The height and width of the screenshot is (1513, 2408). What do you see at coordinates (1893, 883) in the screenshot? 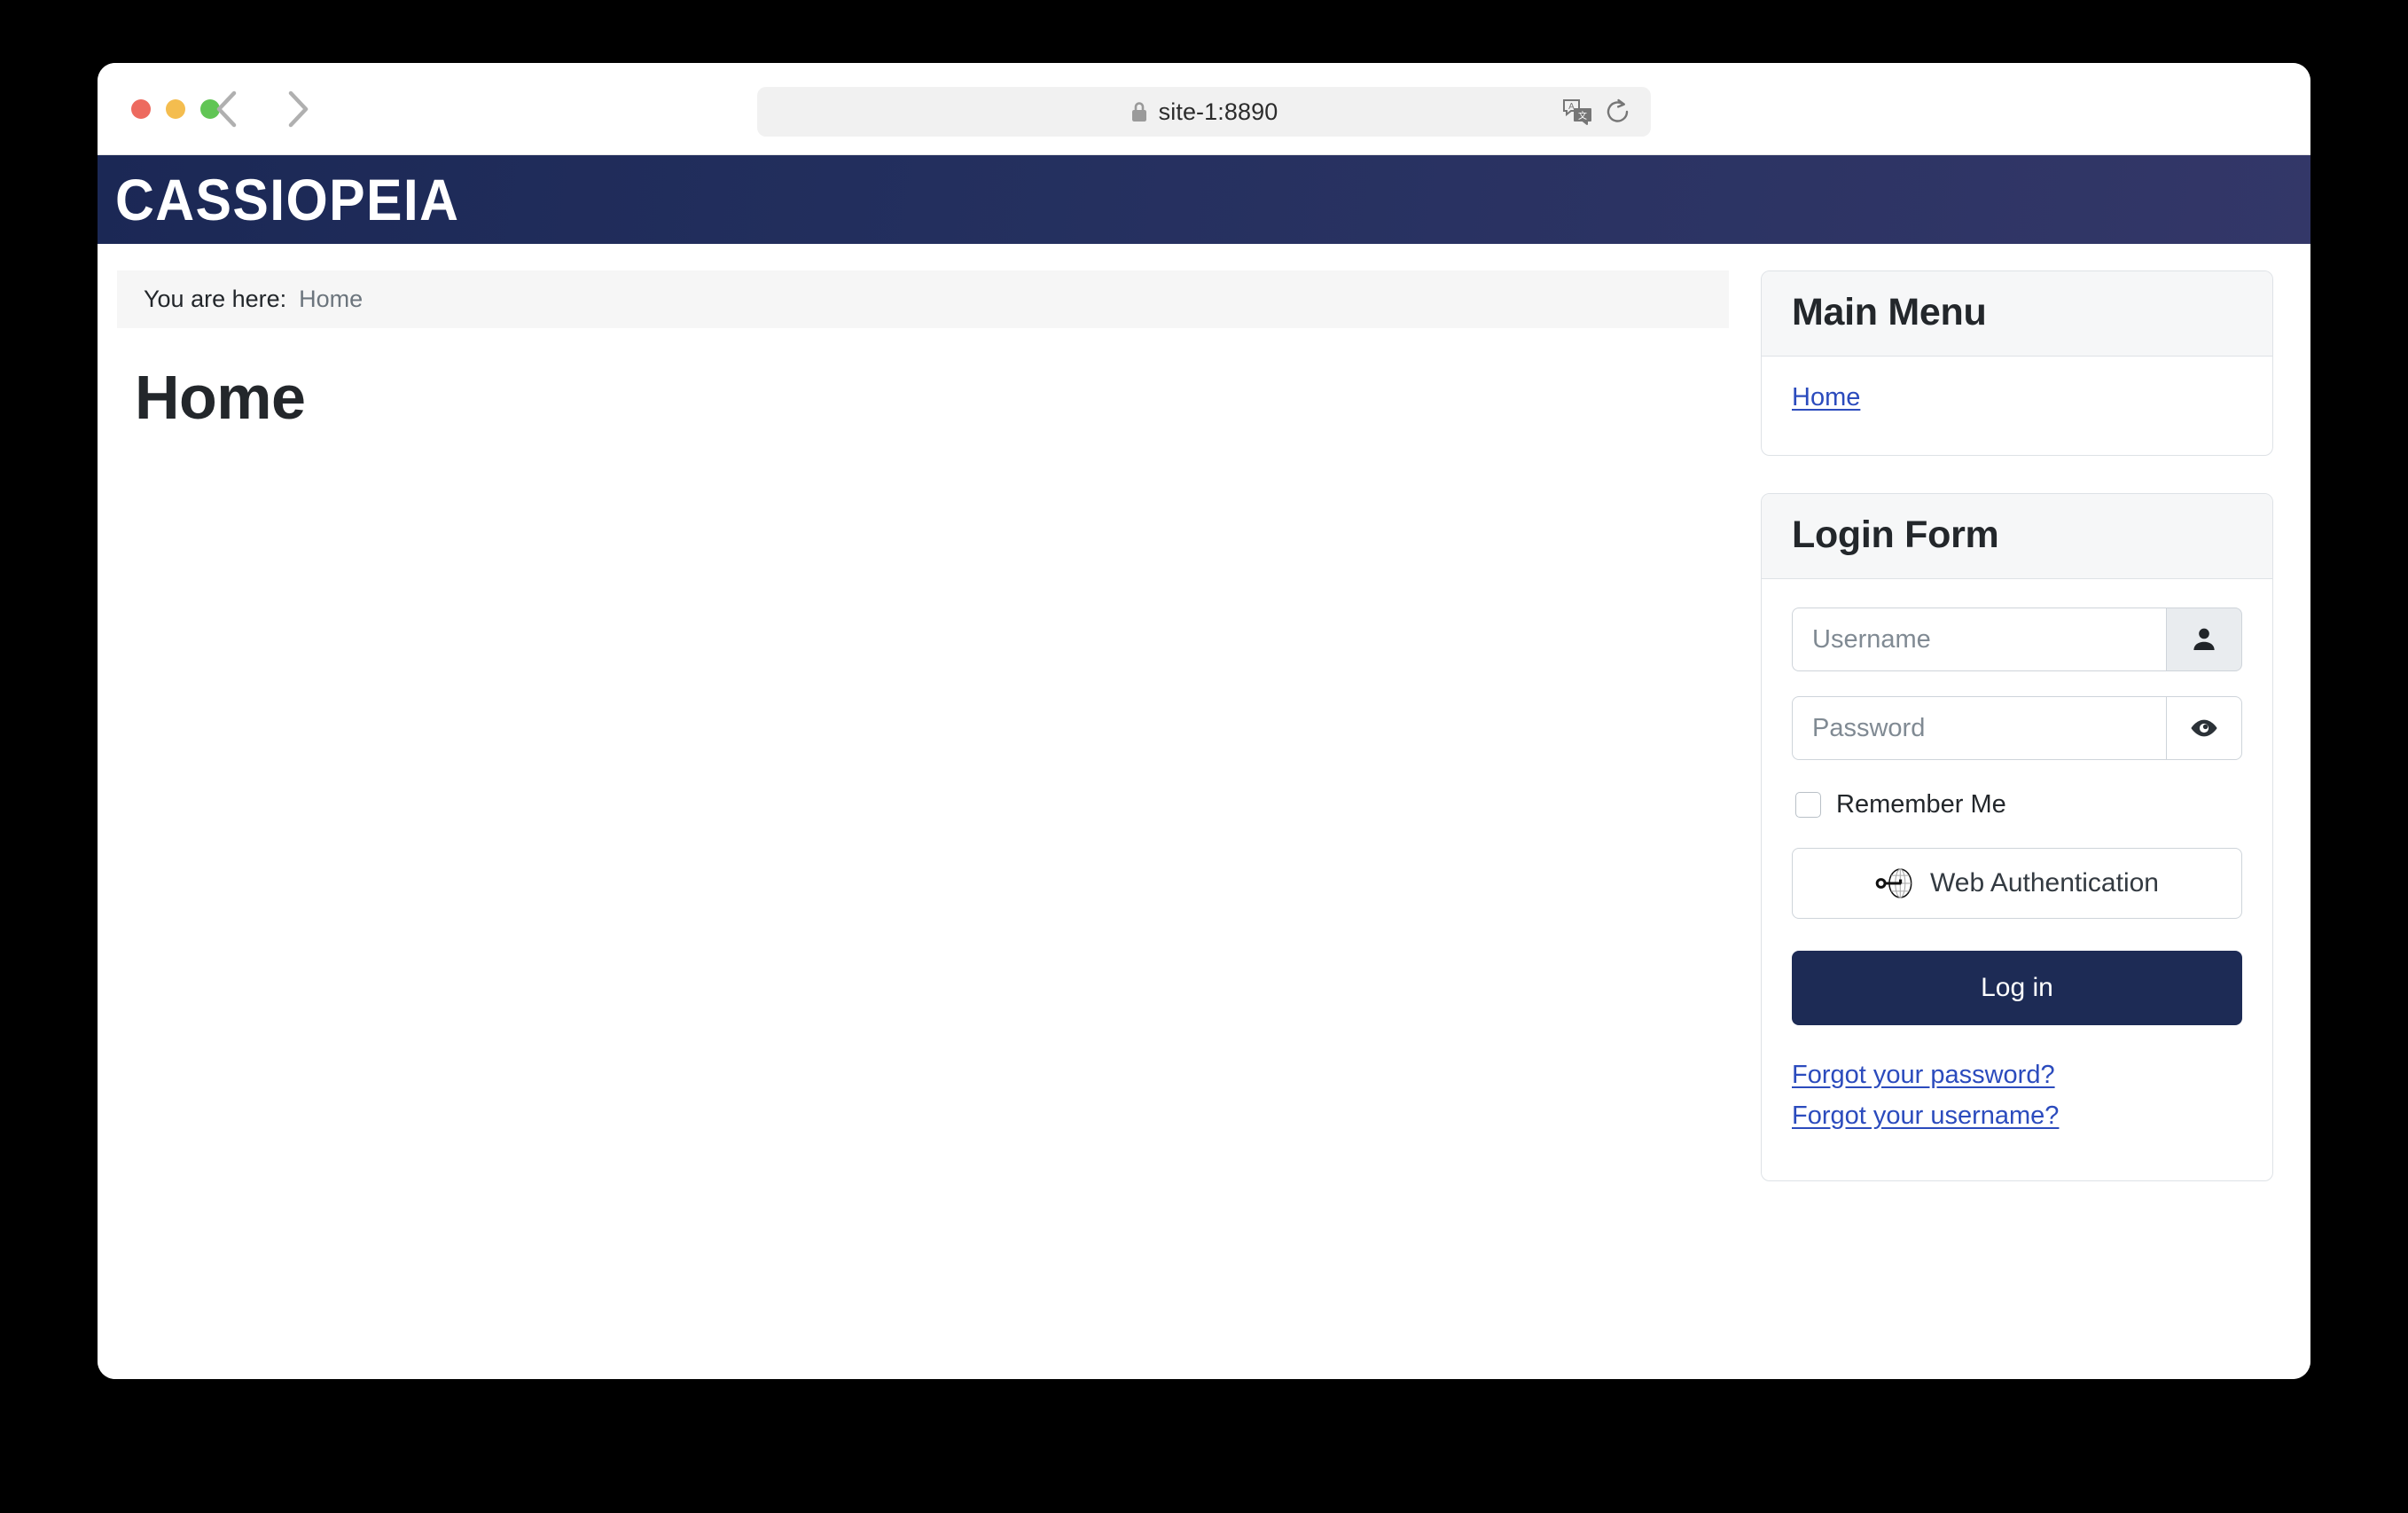
I see `webauthn-key-globe-icon` at bounding box center [1893, 883].